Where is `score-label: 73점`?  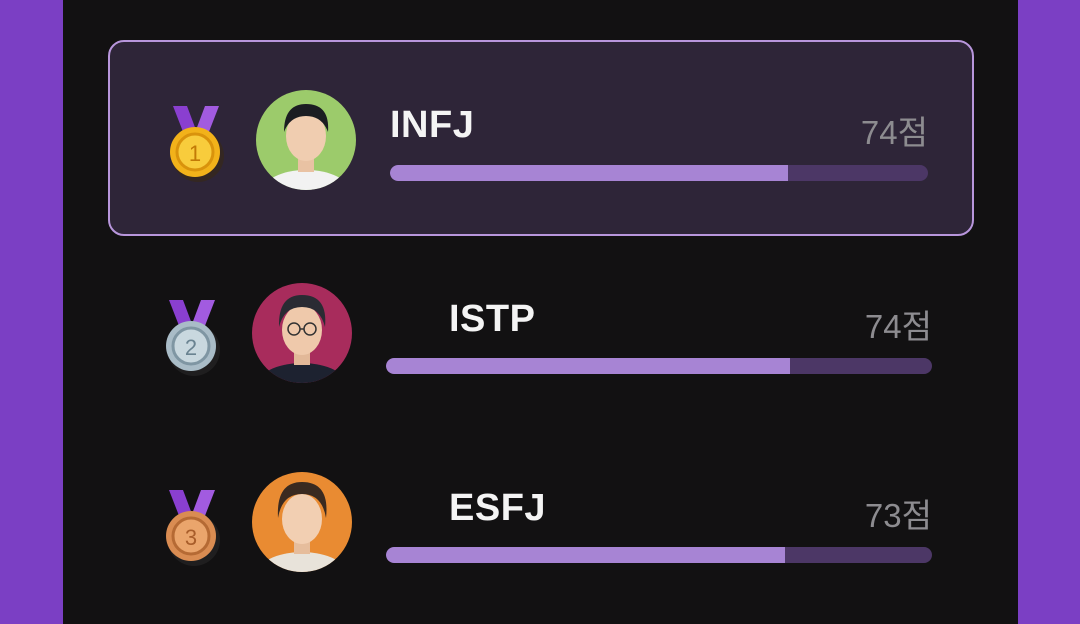
score-label: 73점 is located at coordinates (898, 515).